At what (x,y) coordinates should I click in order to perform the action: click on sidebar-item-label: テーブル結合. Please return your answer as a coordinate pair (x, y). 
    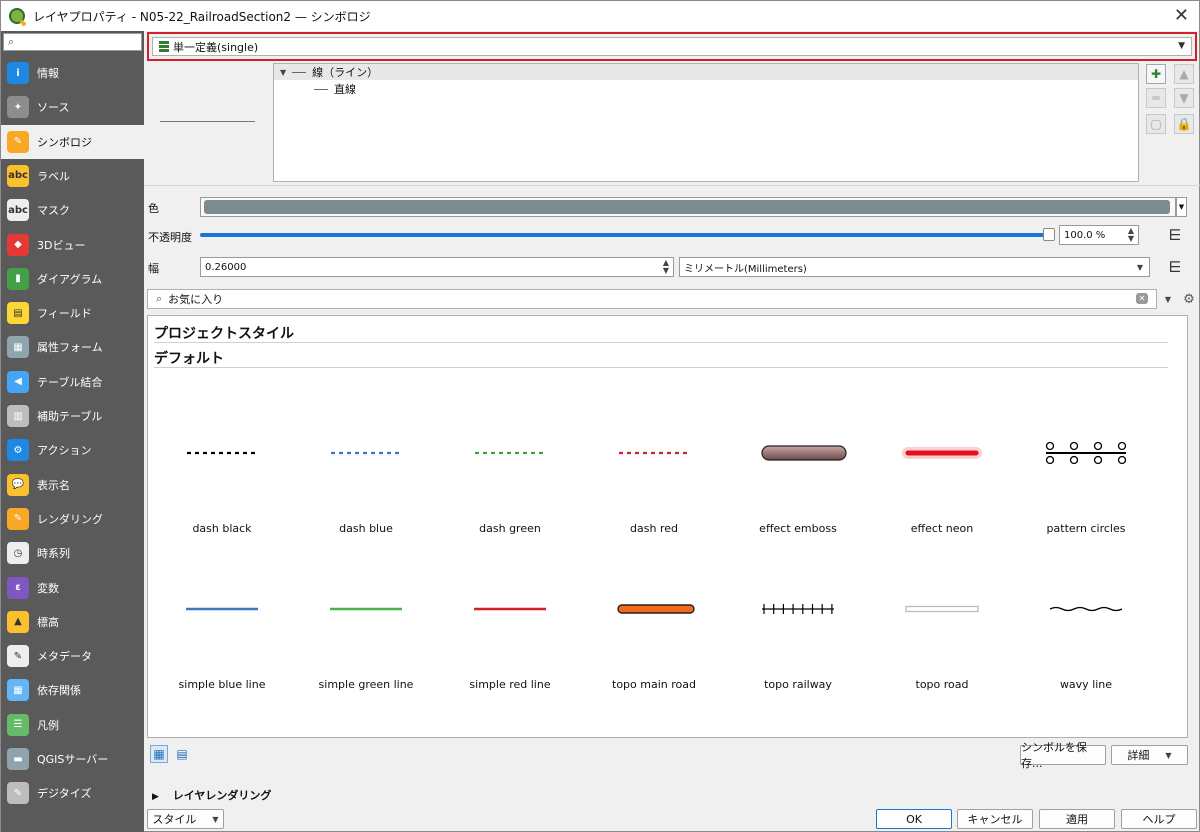
    Looking at the image, I should click on (70, 382).